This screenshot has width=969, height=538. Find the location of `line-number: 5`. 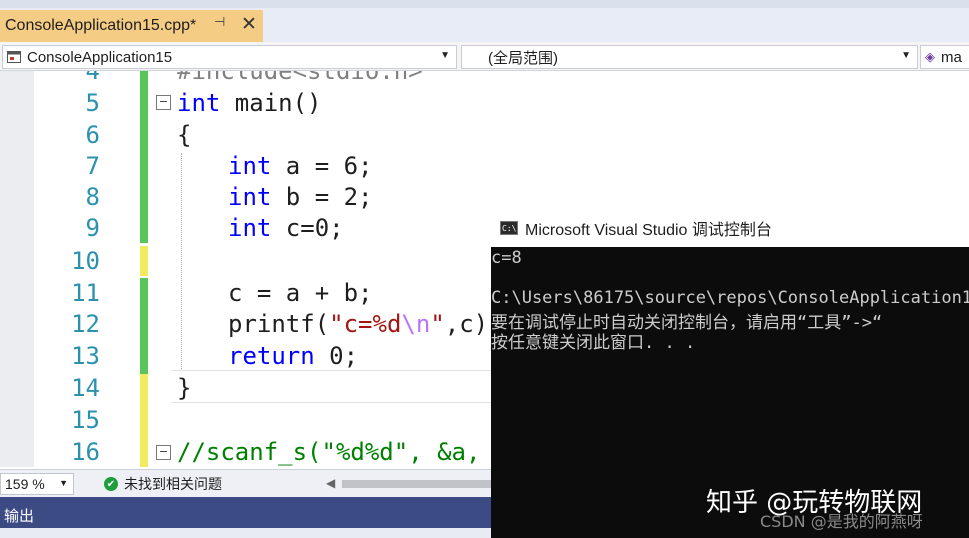

line-number: 5 is located at coordinates (92, 103).